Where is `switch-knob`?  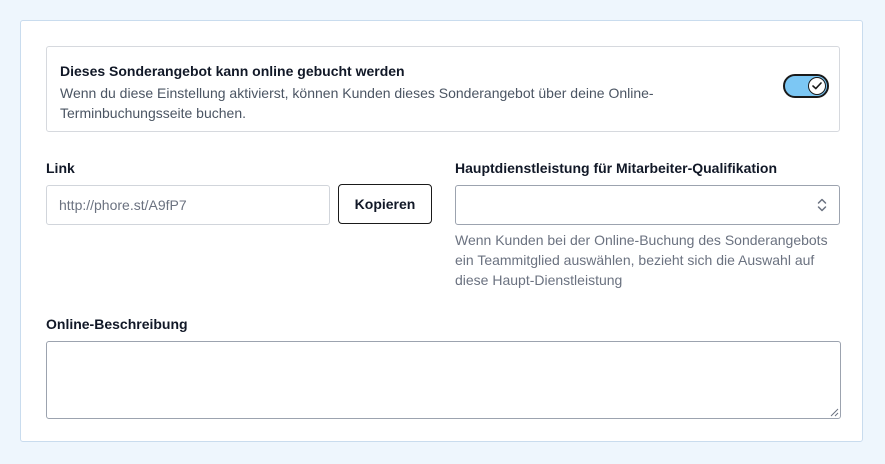
switch-knob is located at coordinates (817, 86).